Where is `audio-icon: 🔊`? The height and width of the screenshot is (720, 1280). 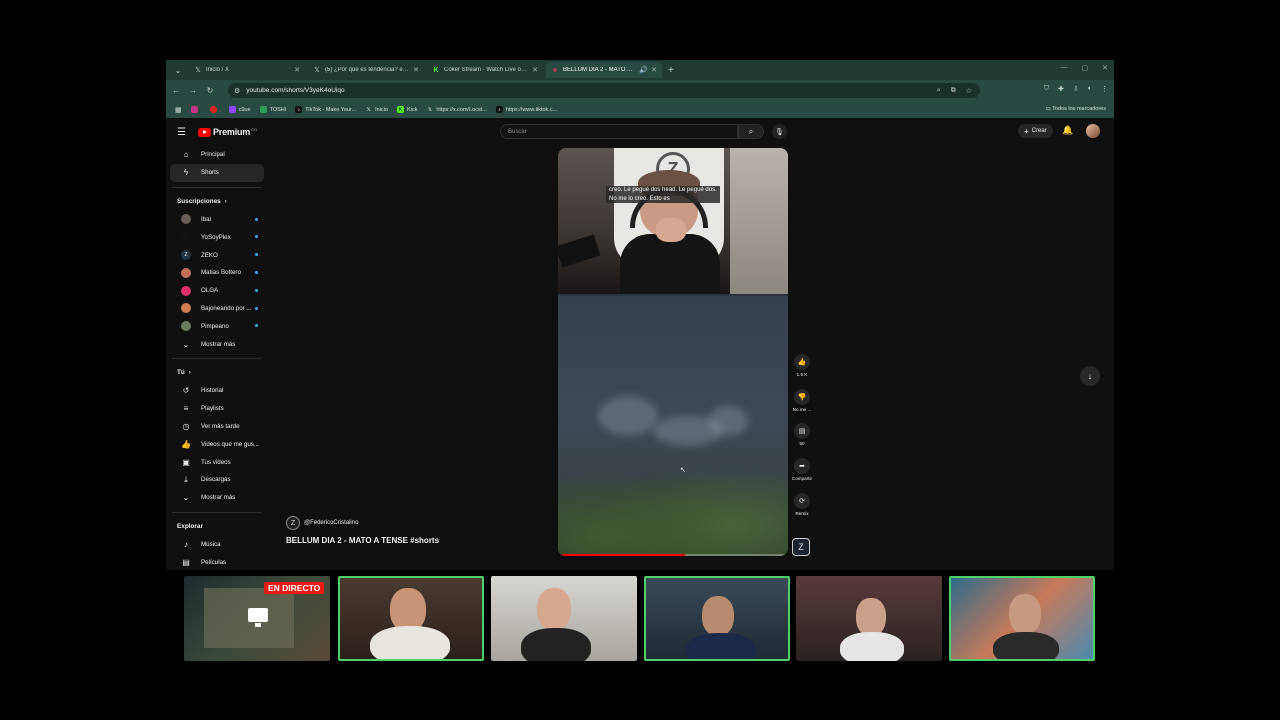
audio-icon: 🔊 is located at coordinates (643, 70).